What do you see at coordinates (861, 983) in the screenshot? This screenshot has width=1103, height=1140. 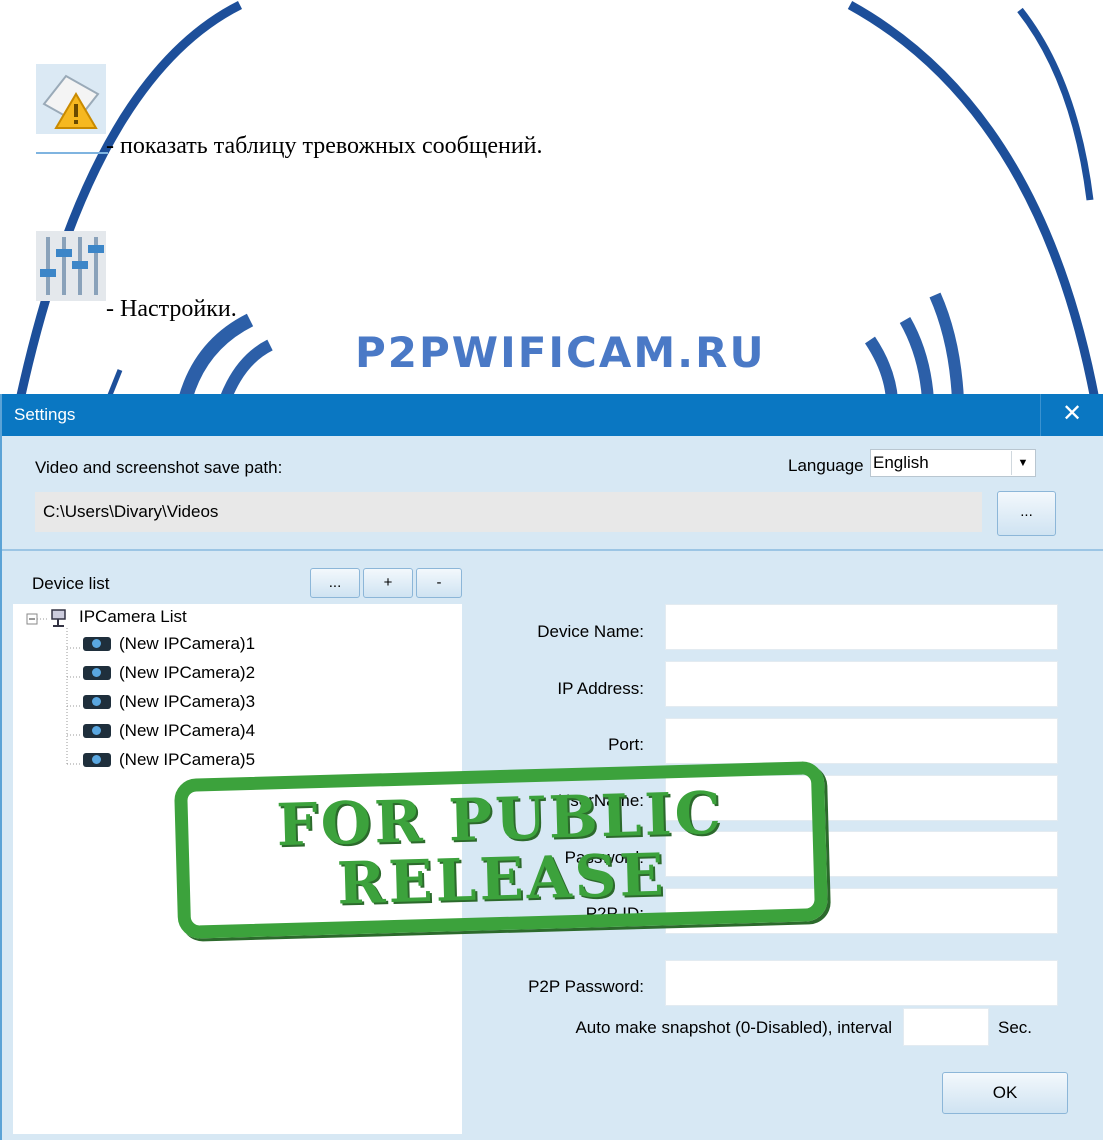 I see `p2p-password-field` at bounding box center [861, 983].